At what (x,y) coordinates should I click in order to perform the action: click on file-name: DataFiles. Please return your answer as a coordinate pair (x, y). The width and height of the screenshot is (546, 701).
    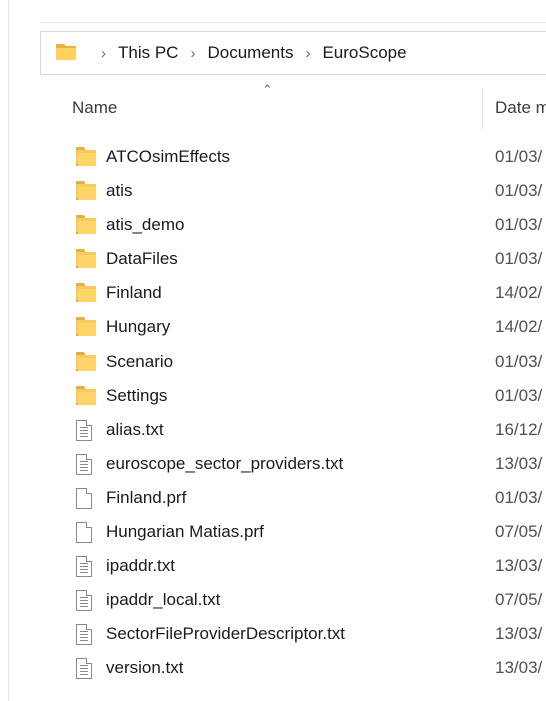
    Looking at the image, I should click on (142, 259).